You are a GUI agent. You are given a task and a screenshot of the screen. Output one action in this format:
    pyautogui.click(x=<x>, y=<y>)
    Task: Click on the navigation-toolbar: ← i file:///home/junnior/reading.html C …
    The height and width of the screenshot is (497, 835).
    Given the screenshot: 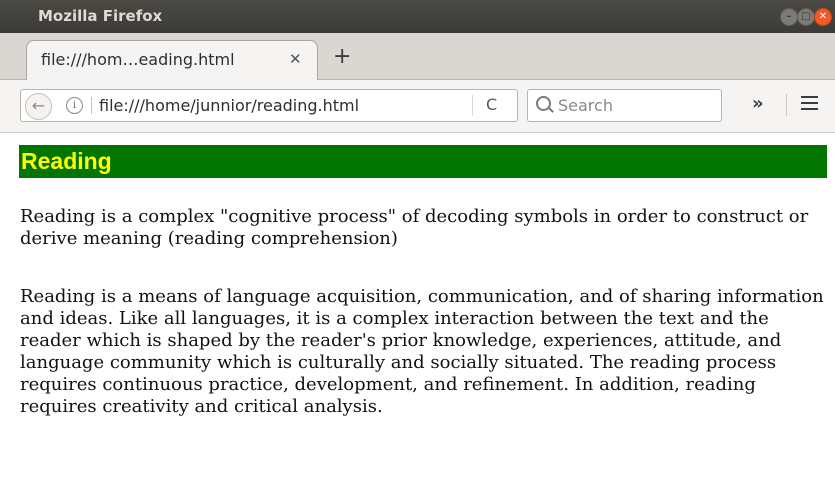 What is the action you would take?
    pyautogui.click(x=417, y=106)
    